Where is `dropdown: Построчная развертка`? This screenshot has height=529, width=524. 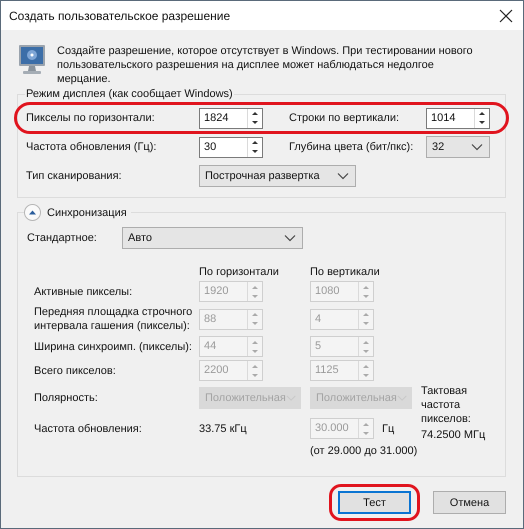
dropdown: Построчная развертка is located at coordinates (277, 176).